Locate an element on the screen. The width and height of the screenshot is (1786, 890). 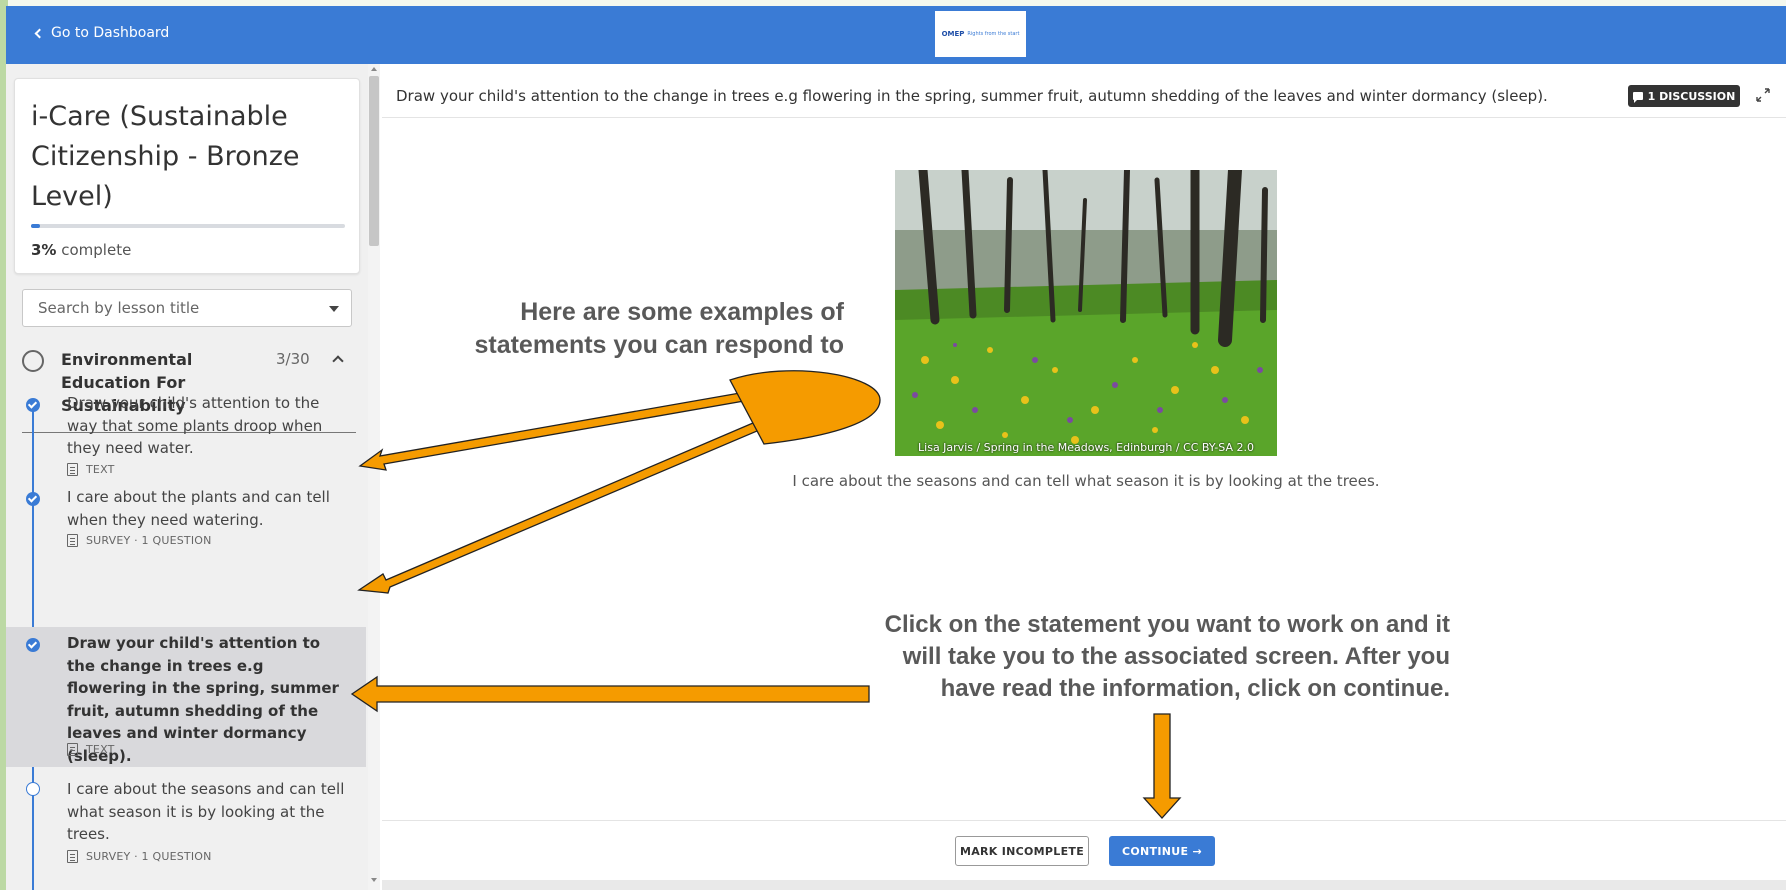
footer-shadow is located at coordinates (1084, 885).